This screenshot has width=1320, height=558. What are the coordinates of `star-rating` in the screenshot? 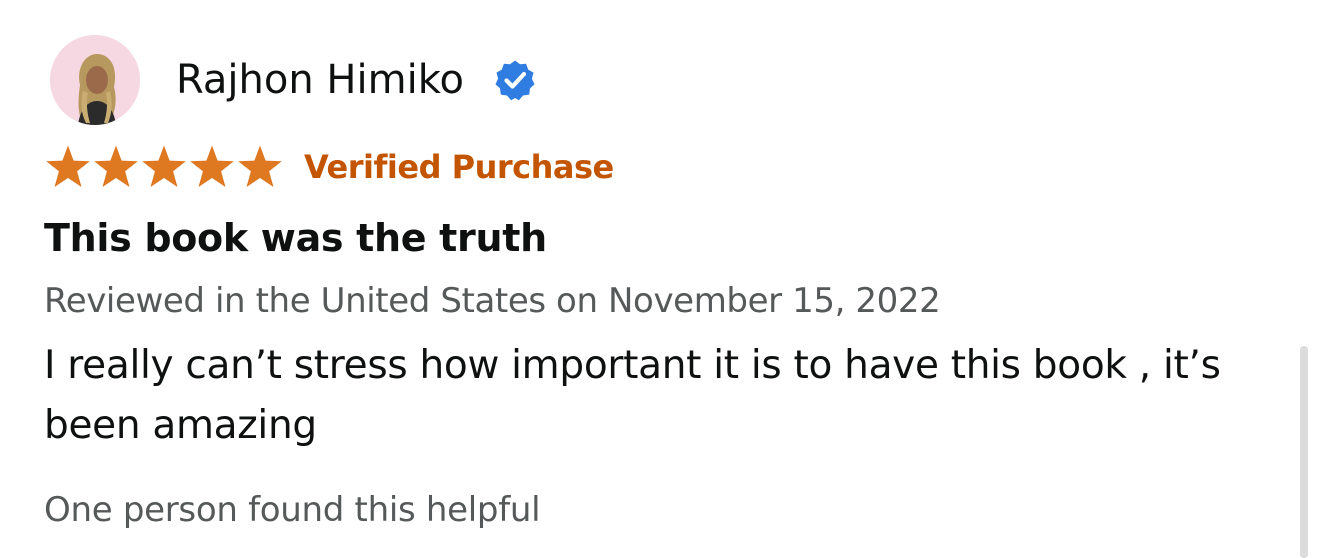 It's located at (164, 167).